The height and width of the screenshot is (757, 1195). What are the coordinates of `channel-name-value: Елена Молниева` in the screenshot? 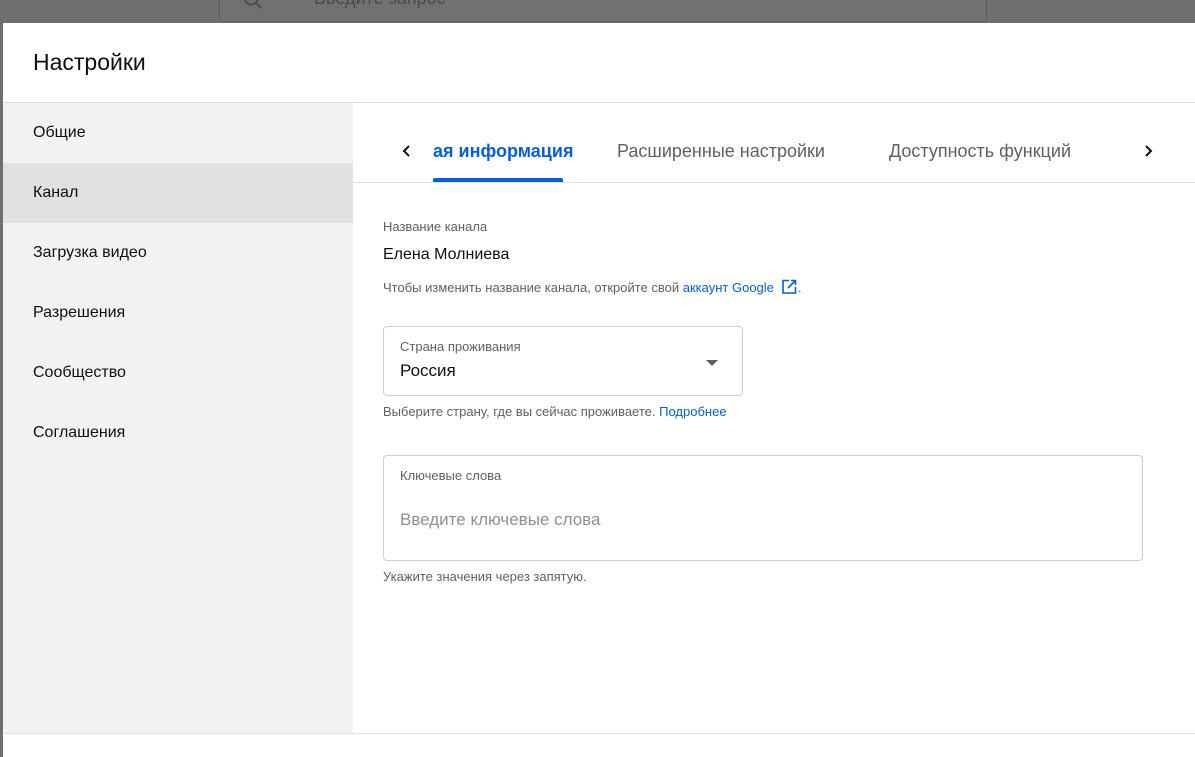 It's located at (446, 254).